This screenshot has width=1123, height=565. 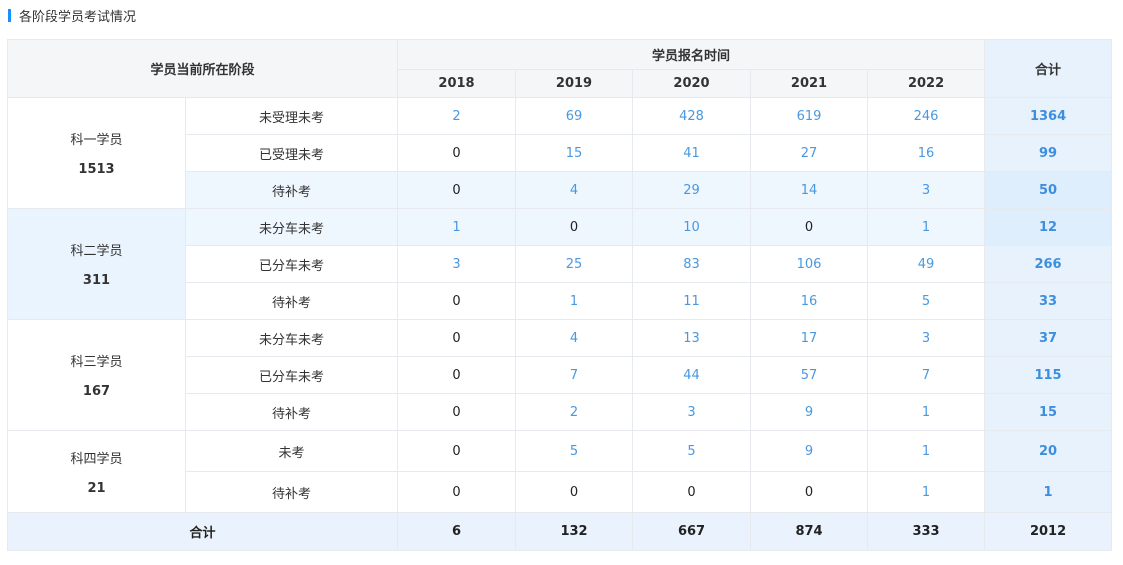 What do you see at coordinates (1048, 301) in the screenshot?
I see `row-total-cell: 33` at bounding box center [1048, 301].